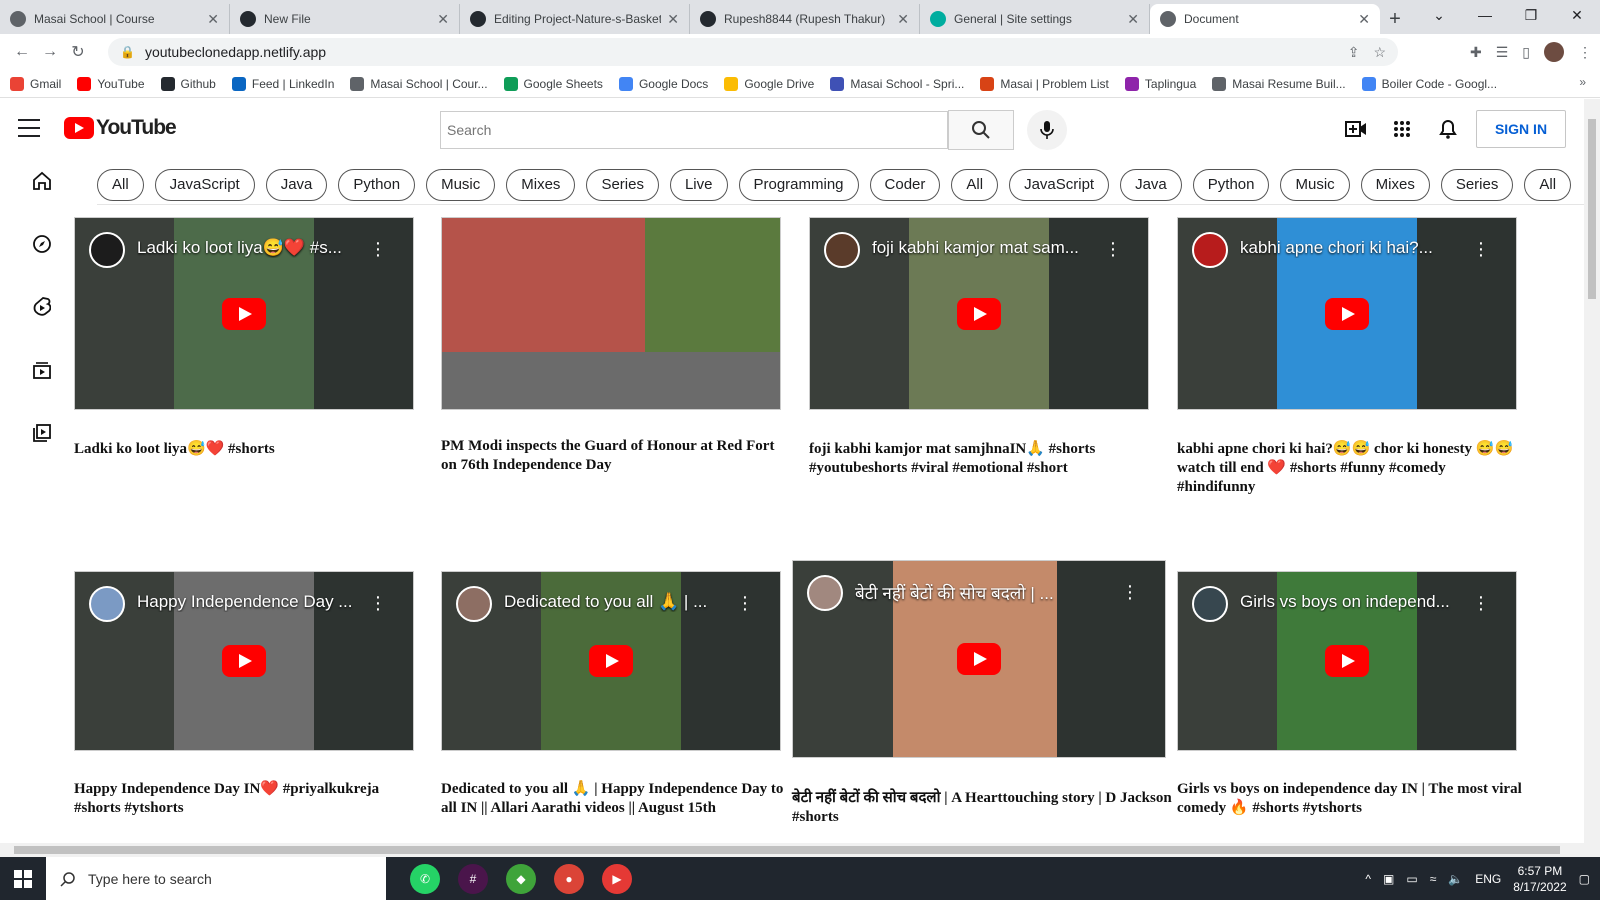  I want to click on video-title: Ladki ko loot liya😅❤️ #shorts, so click(247, 449).